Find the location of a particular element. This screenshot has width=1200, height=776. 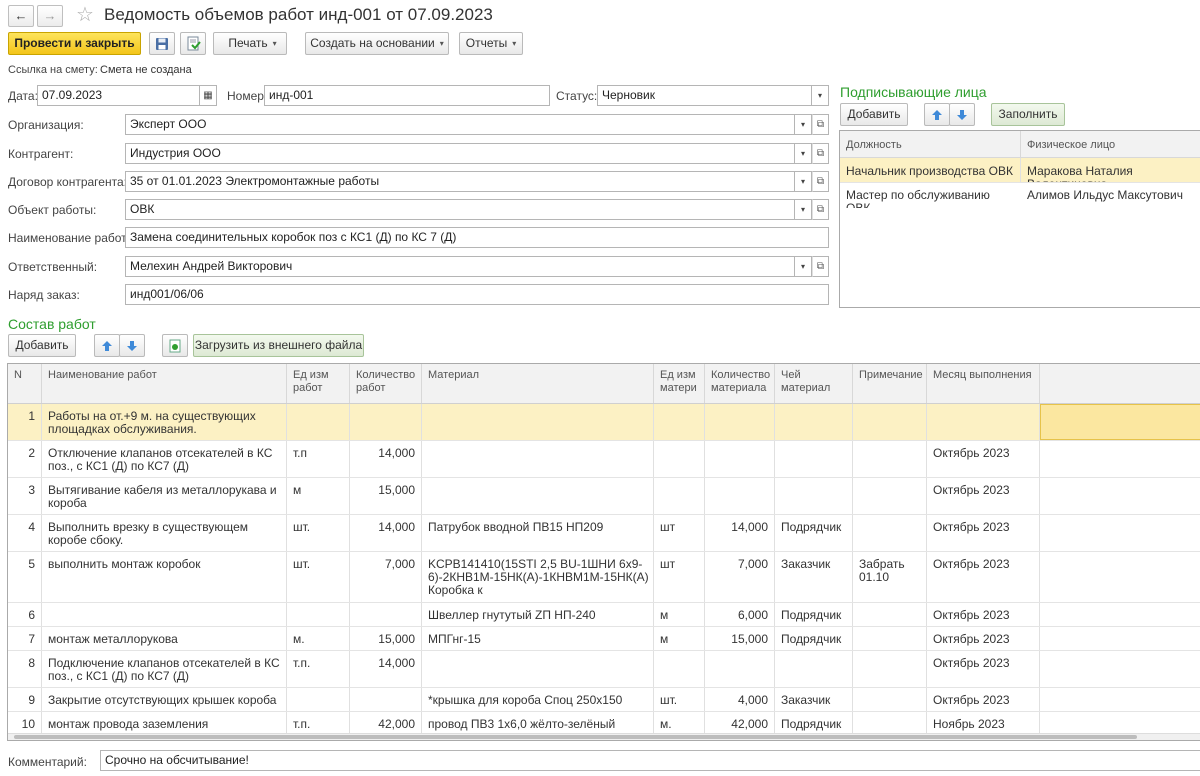

material-qty-cell: 14,000 is located at coordinates (740, 533).